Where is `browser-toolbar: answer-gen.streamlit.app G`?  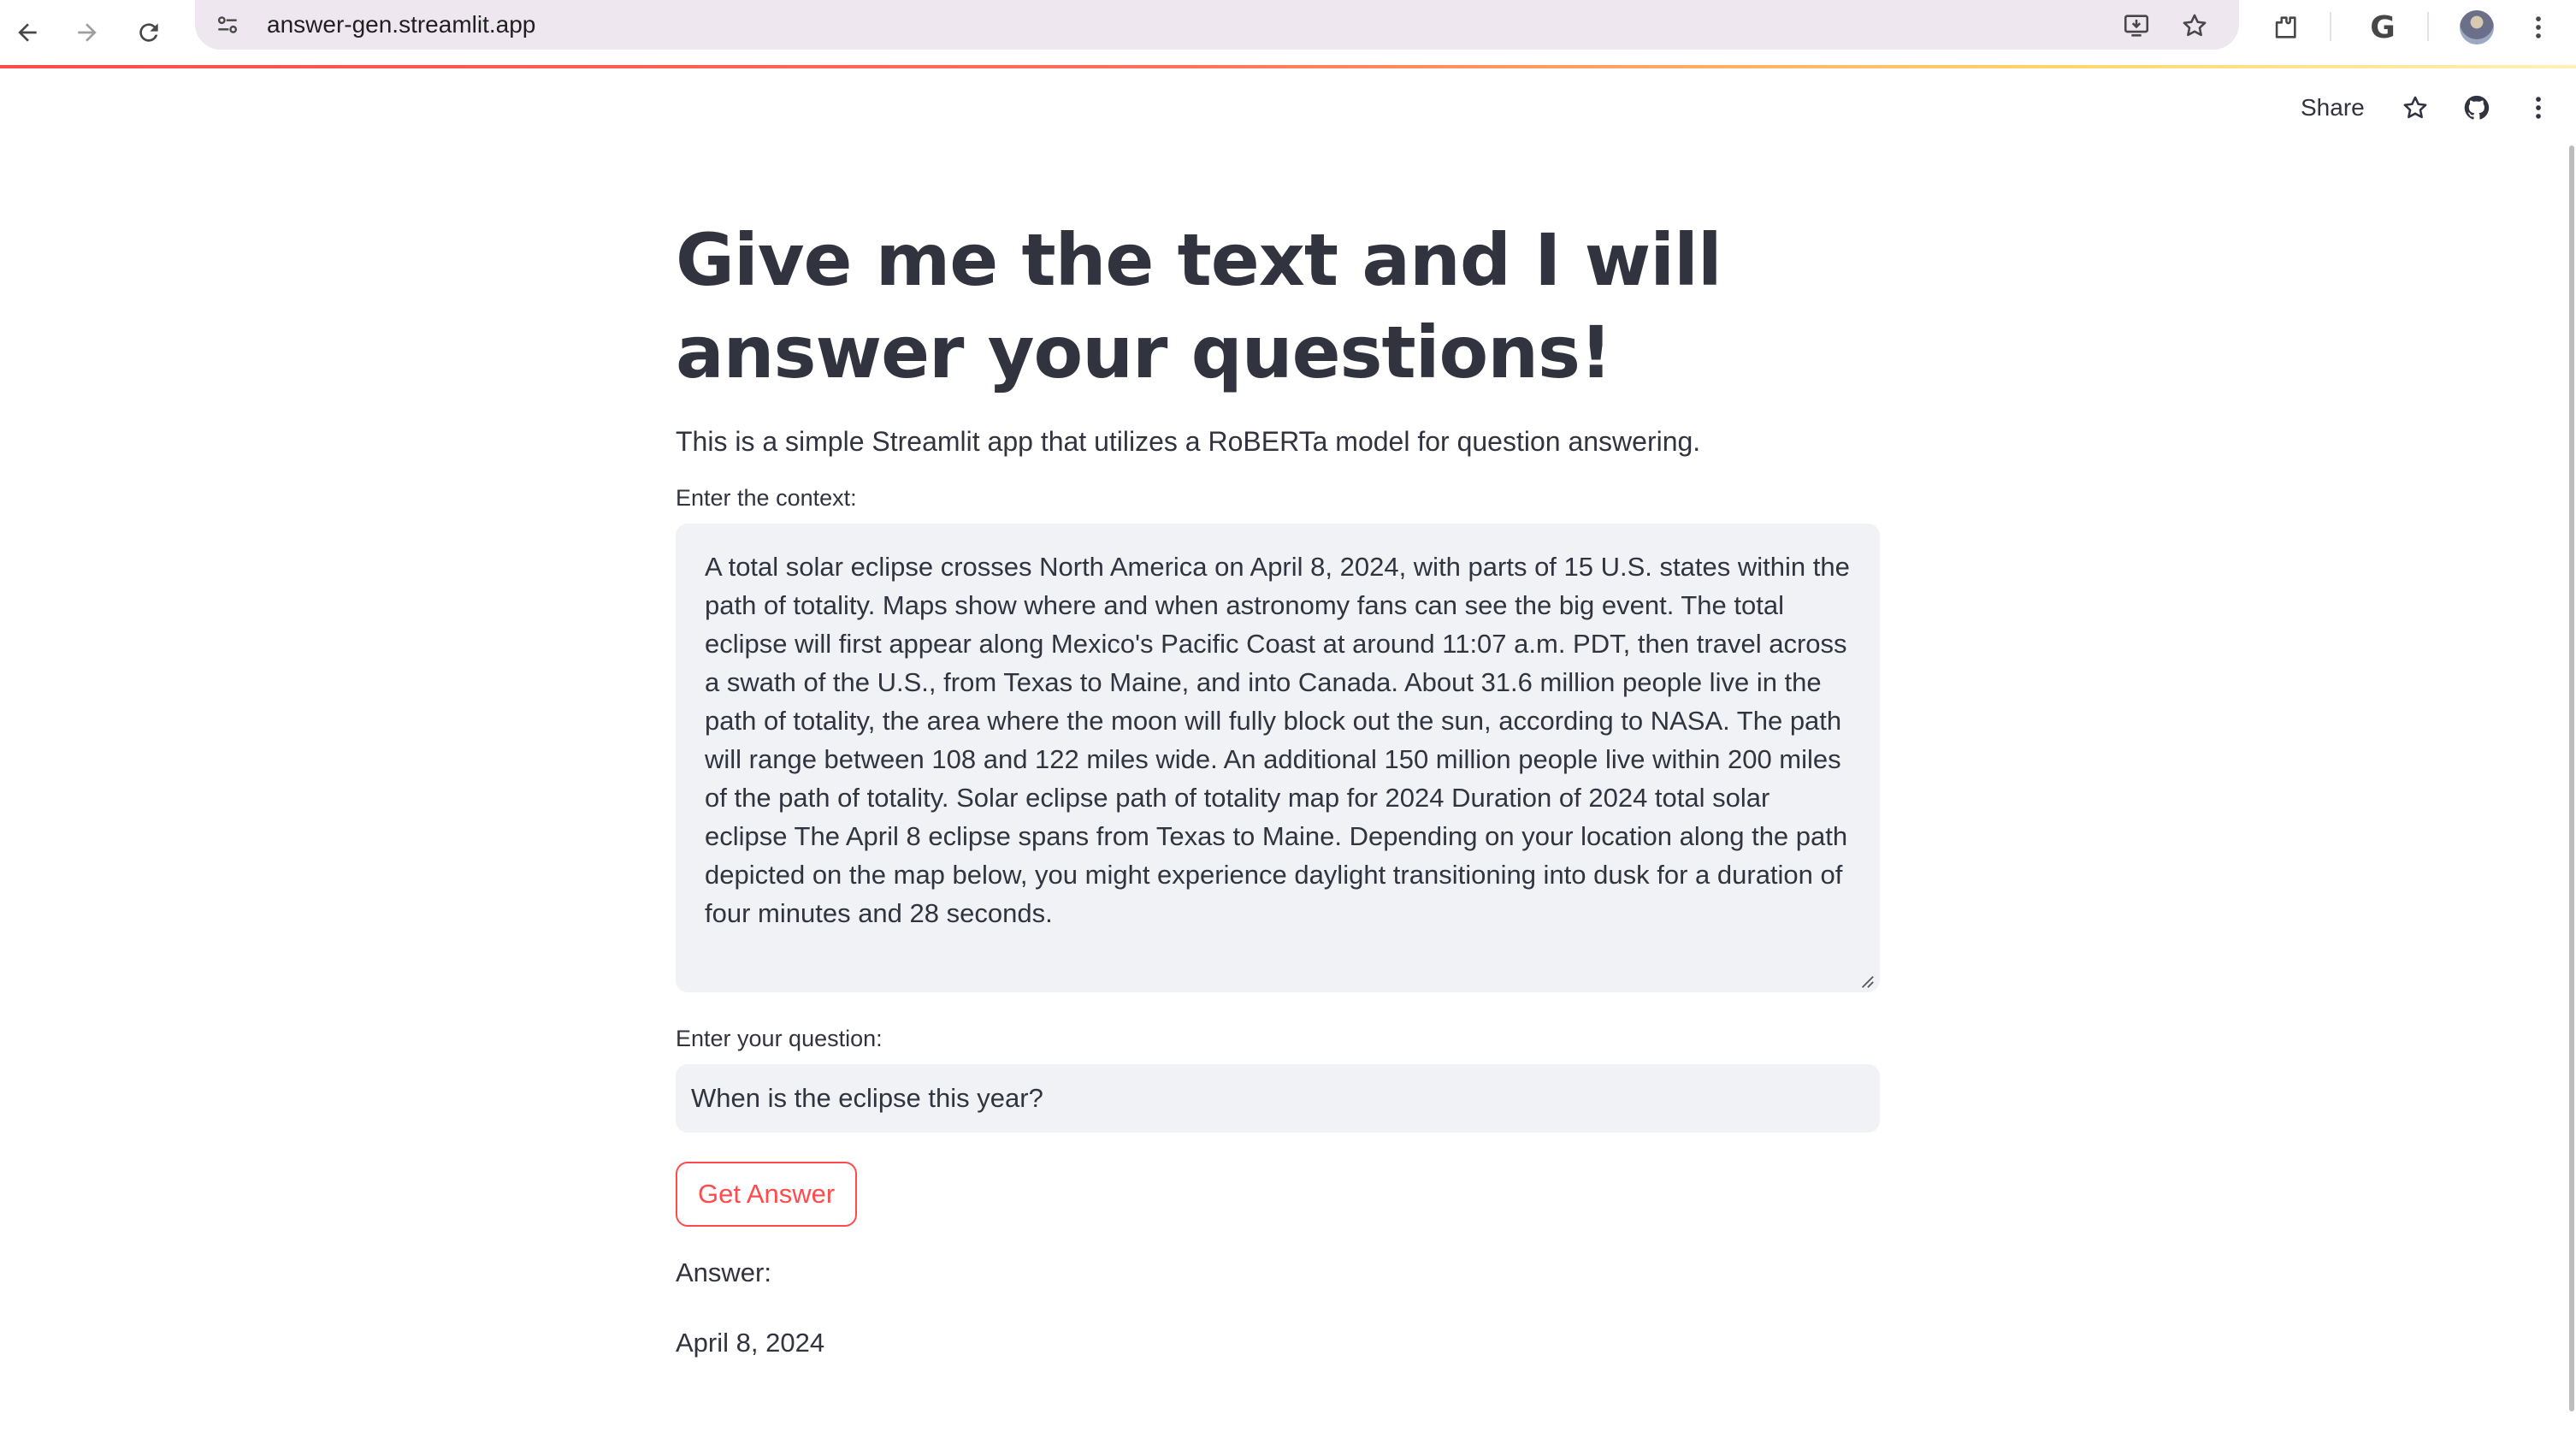
browser-toolbar: answer-gen.streamlit.app G is located at coordinates (1288, 34).